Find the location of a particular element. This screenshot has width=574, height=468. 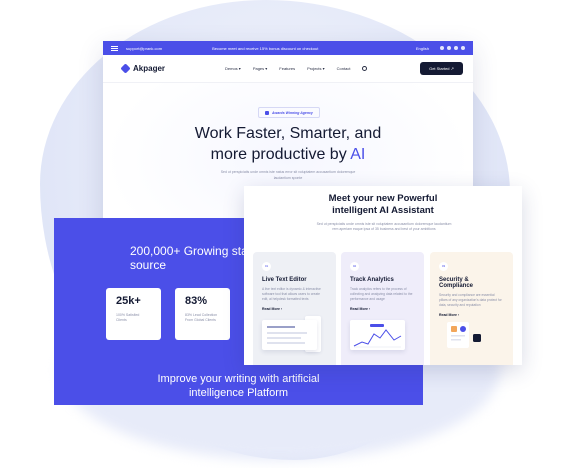

feature-title: Track Analytics is located at coordinates (372, 280).